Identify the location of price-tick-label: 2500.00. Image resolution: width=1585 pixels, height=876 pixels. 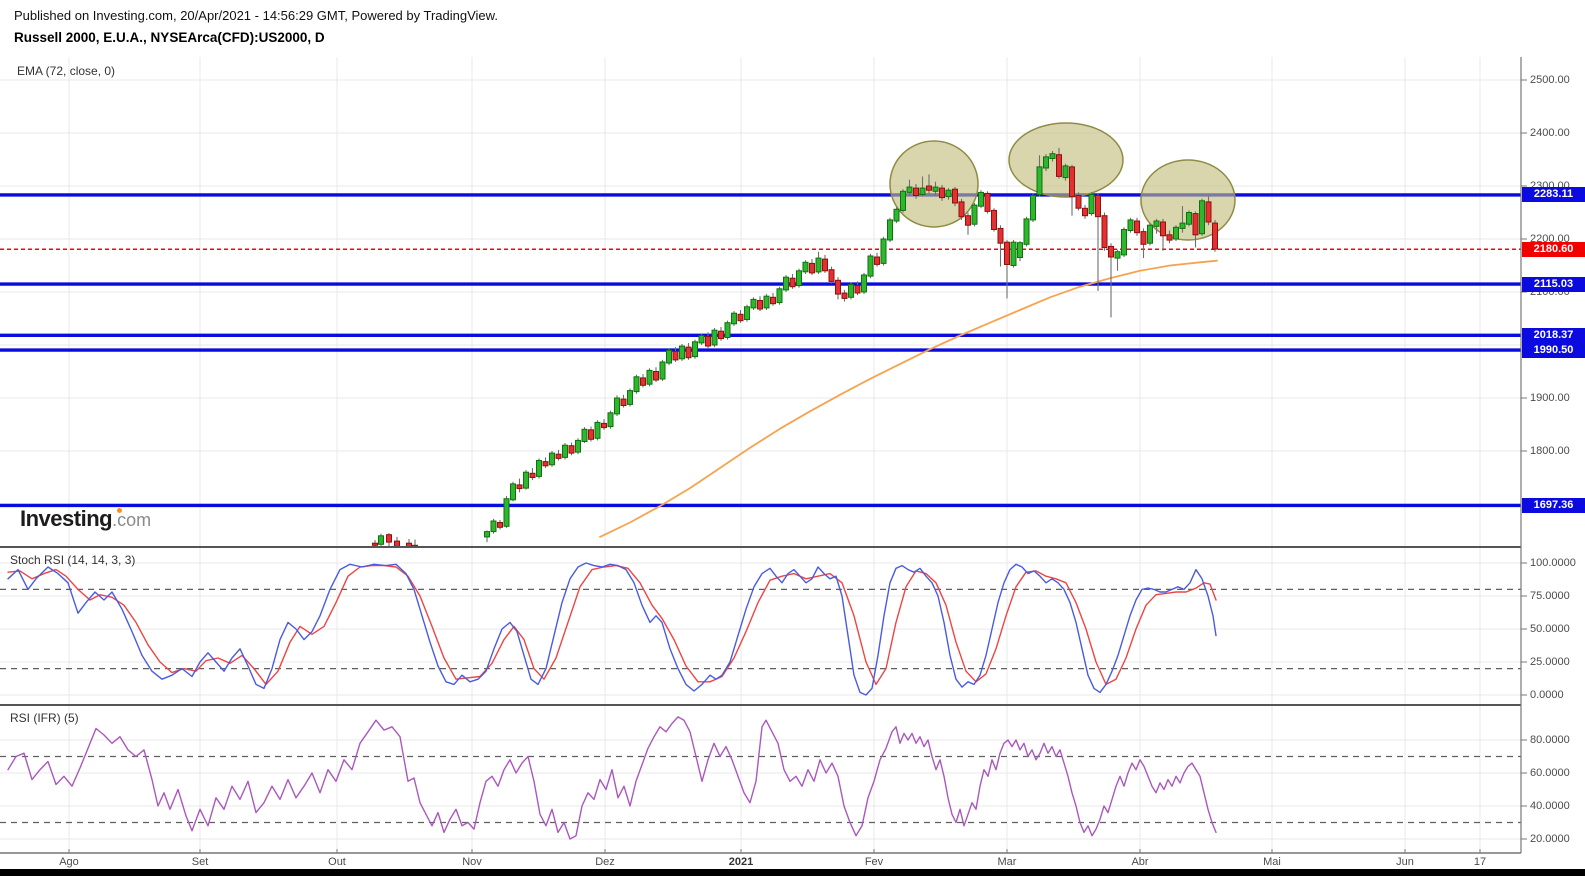
(1550, 80).